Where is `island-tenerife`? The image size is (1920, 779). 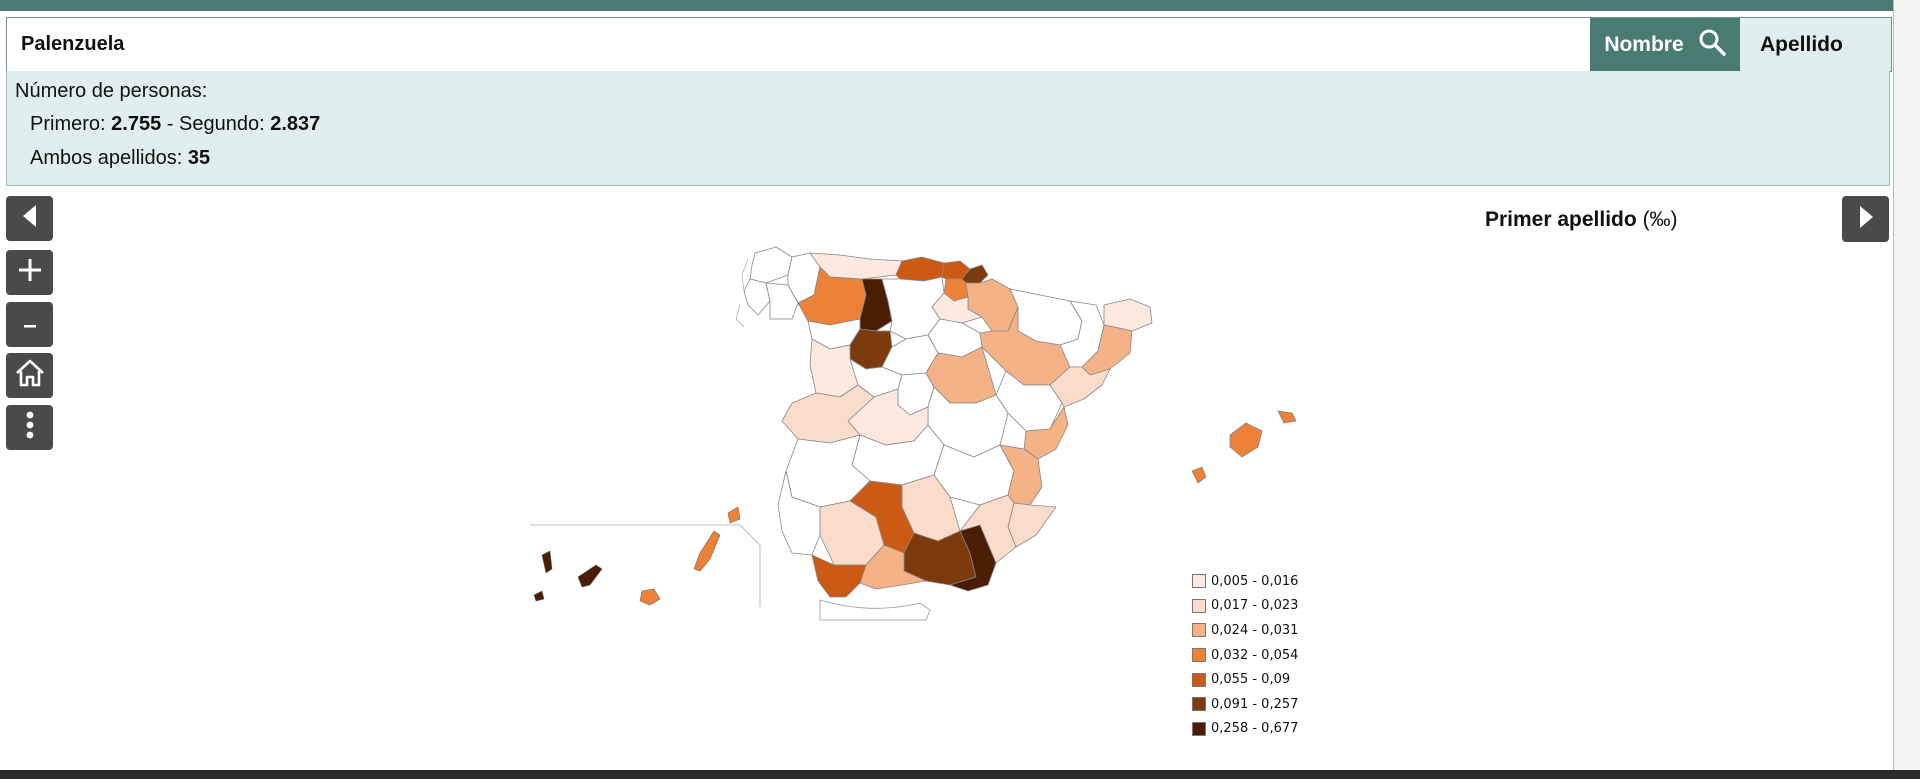
island-tenerife is located at coordinates (590, 576).